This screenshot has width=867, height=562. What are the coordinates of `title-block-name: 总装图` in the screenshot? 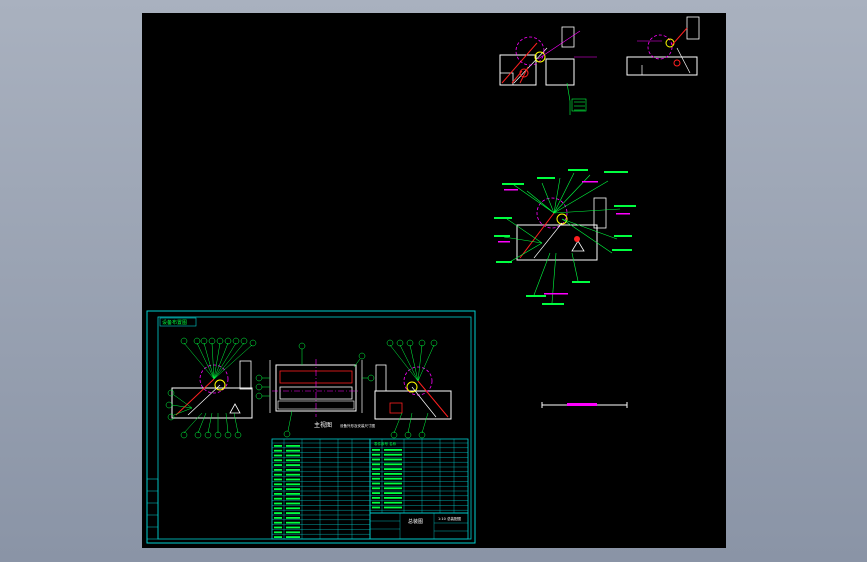 It's located at (415, 521).